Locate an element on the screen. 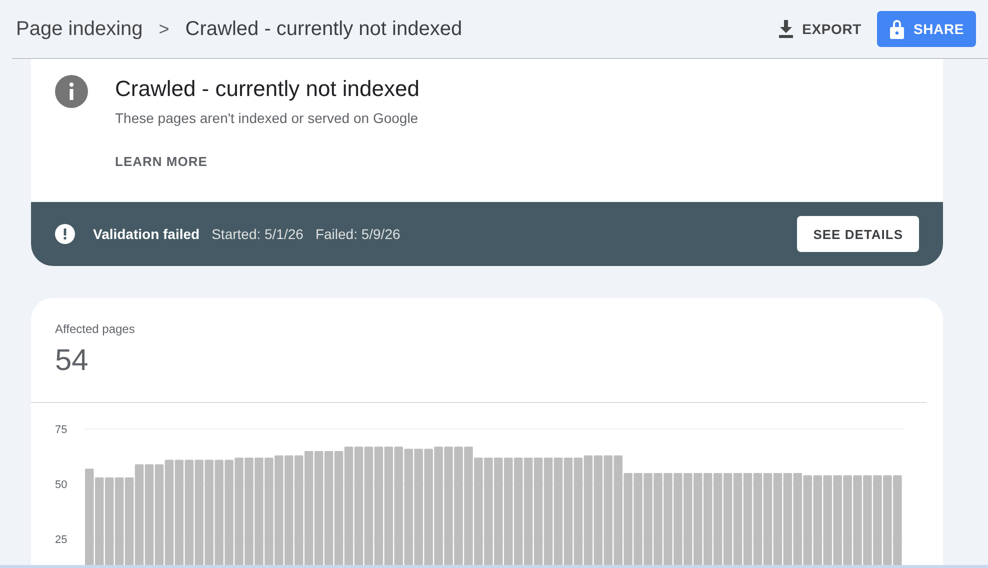 This screenshot has width=988, height=568. failed-date: Failed: 5/9/26 is located at coordinates (357, 234).